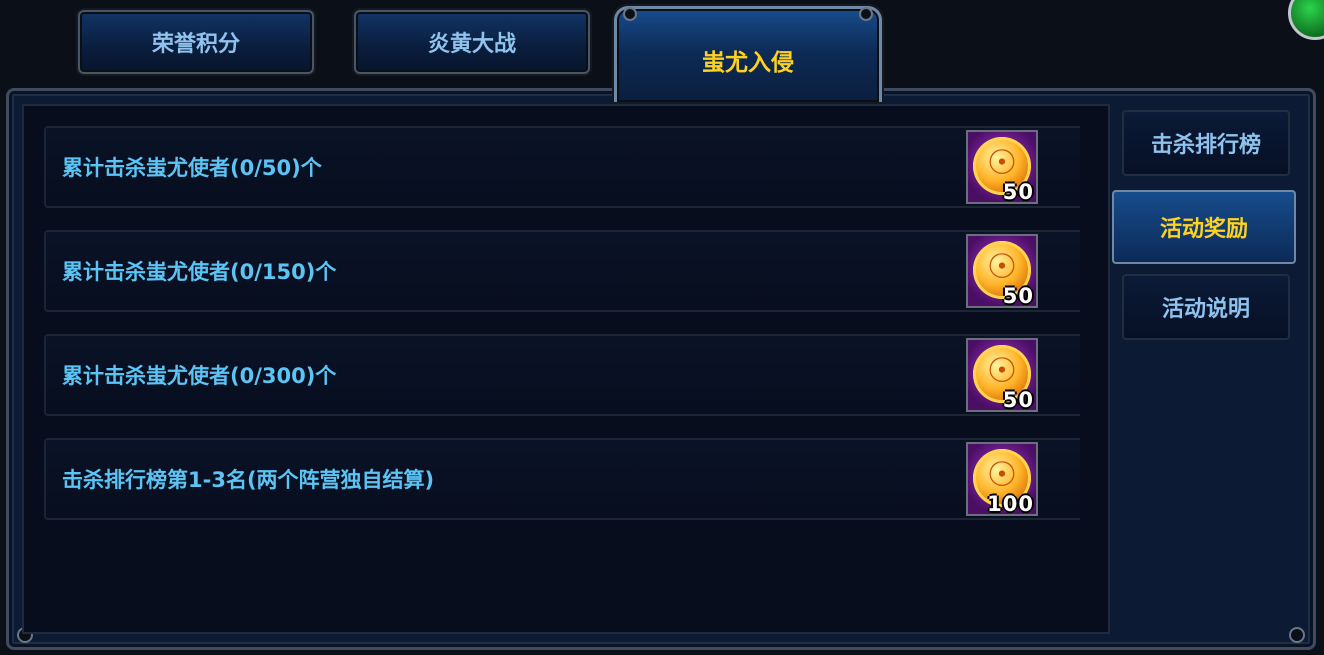 The width and height of the screenshot is (1324, 655). I want to click on side-button-label: 击杀排行榜, so click(1205, 145).